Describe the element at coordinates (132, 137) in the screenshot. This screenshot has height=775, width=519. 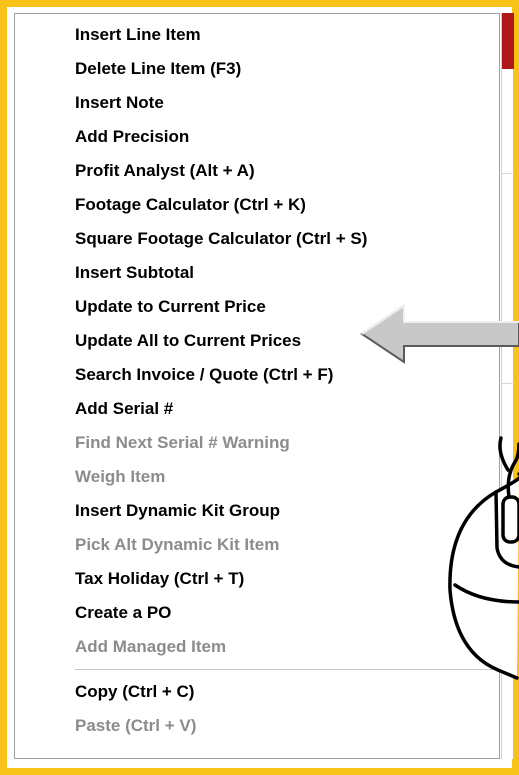
I see `menu-item-add-precision: Add Precision` at that location.